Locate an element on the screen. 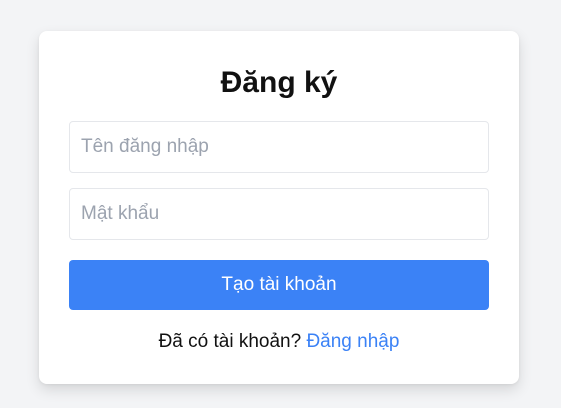 The width and height of the screenshot is (561, 408). login-link: Đăng nhập is located at coordinates (352, 341).